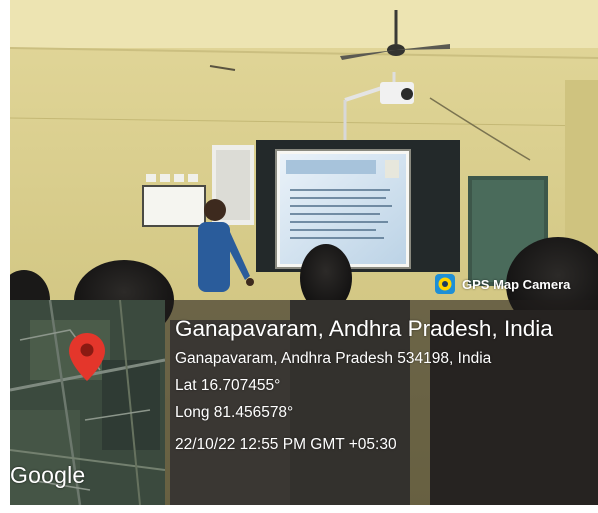  I want to click on gps-map-camera-badge: GPS Map Camera, so click(502, 284).